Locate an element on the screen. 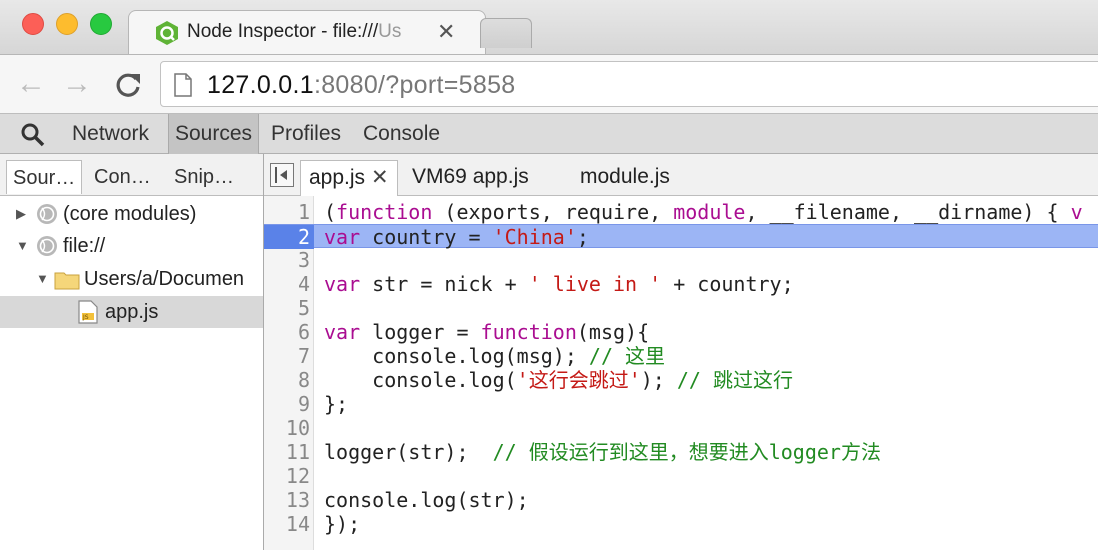  toggle-navigator-icon is located at coordinates (282, 175).